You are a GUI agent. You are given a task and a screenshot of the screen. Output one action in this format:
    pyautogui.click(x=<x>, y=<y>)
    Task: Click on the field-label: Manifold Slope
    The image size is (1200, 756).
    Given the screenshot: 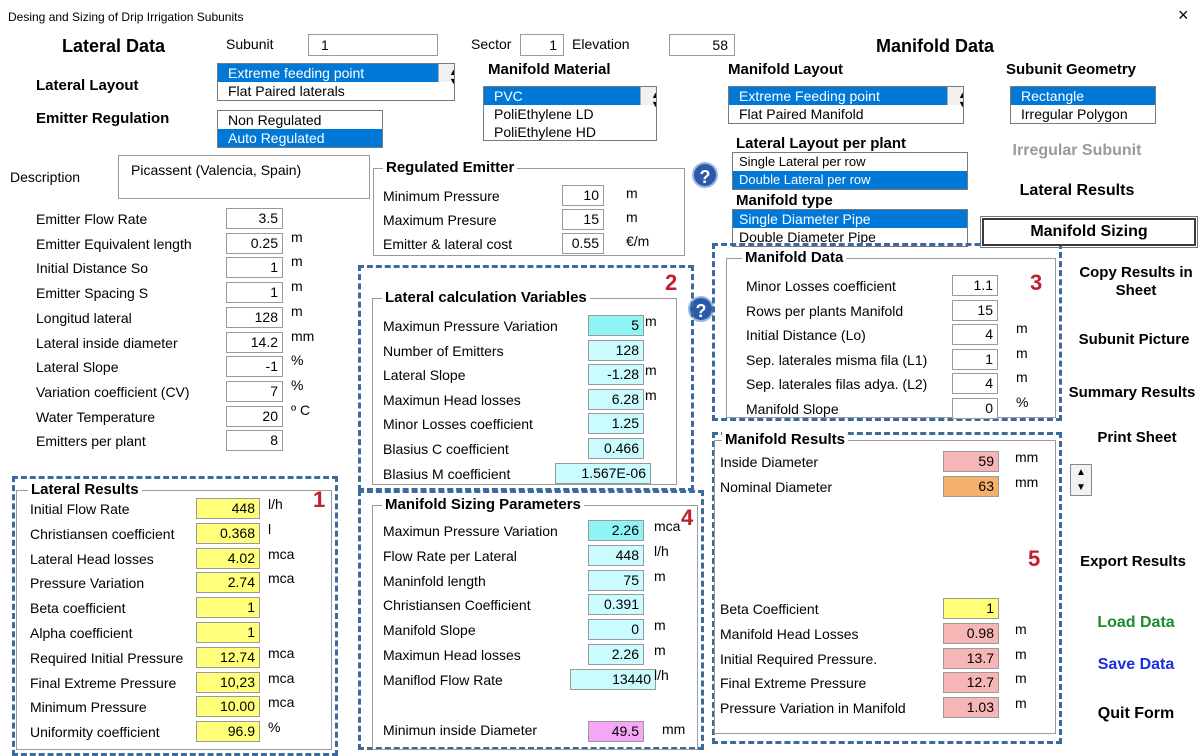 What is the action you would take?
    pyautogui.click(x=429, y=630)
    